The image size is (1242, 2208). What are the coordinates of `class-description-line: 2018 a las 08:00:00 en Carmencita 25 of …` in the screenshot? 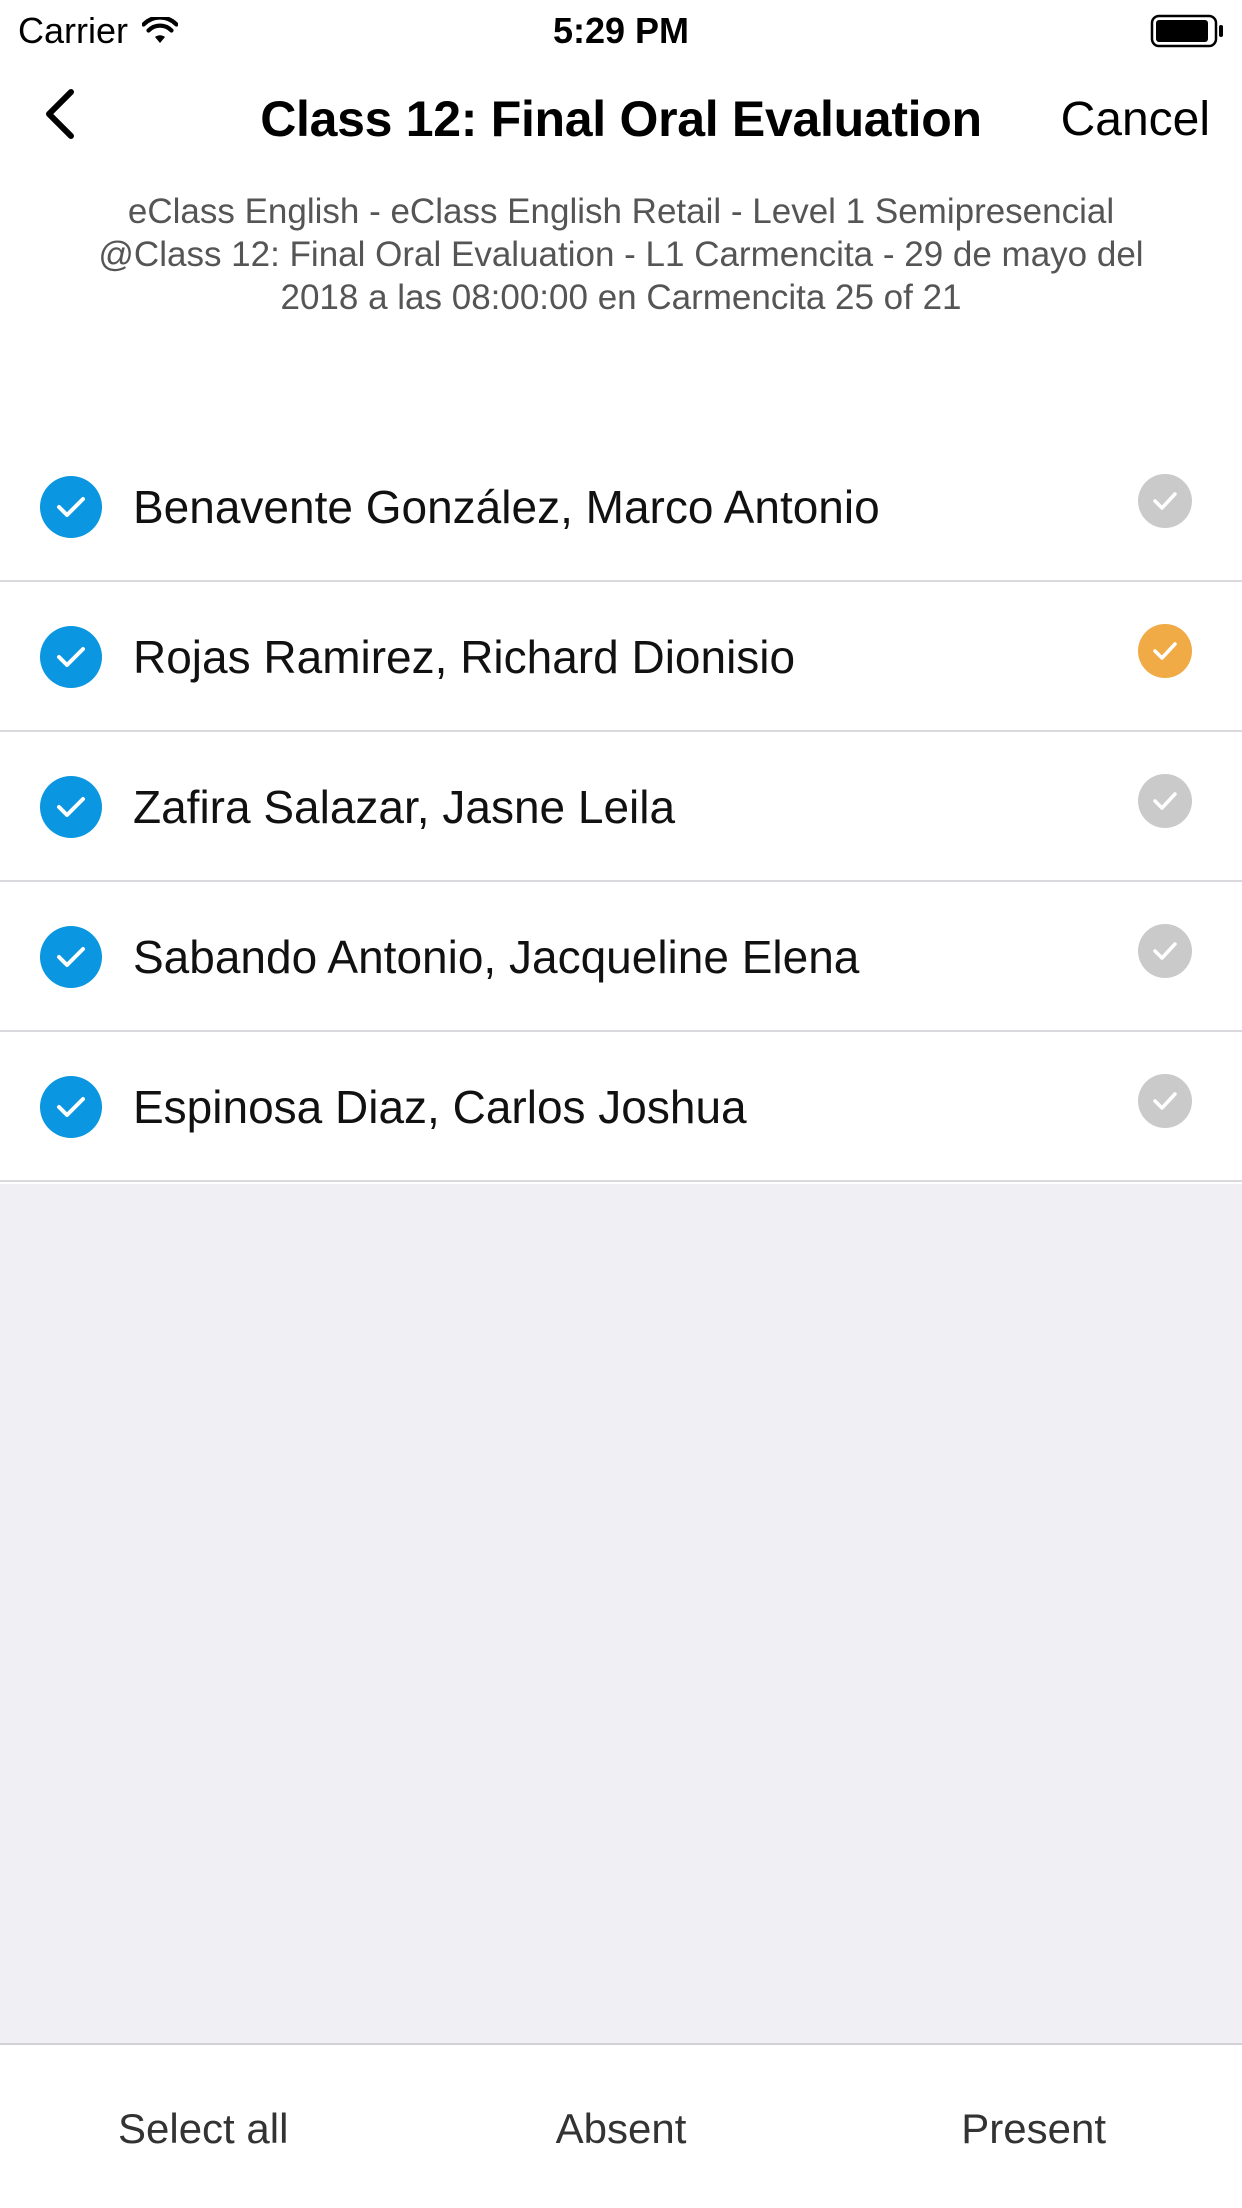 It's located at (621, 297).